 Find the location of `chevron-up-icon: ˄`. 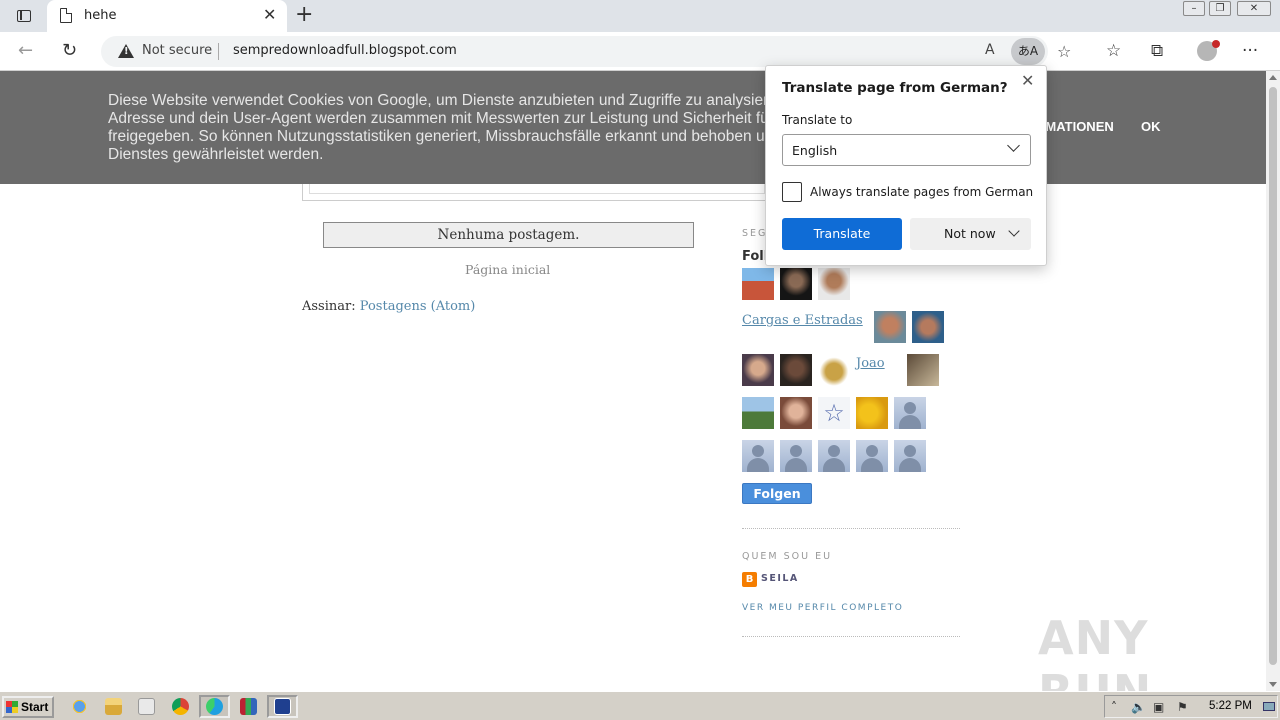

chevron-up-icon: ˄ is located at coordinates (1114, 707).